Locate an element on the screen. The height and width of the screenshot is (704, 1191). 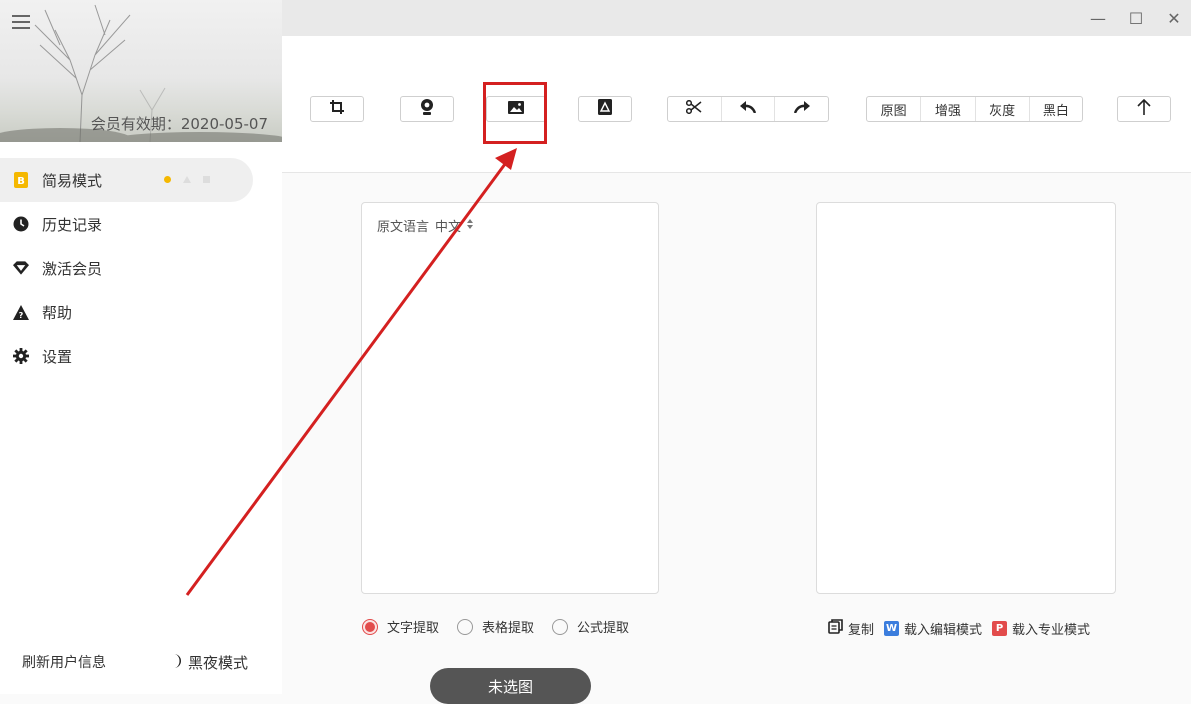
load-edit-mode-button: W 载入编辑模式 is located at coordinates (933, 628).